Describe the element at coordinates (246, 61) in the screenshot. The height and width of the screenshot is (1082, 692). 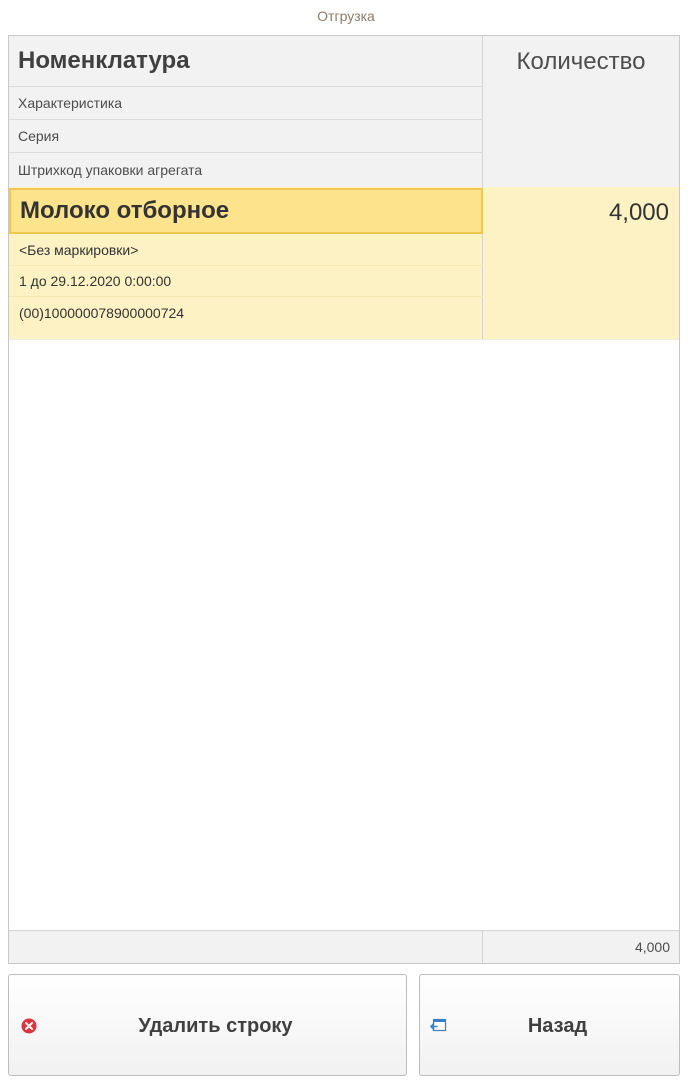
I see `header-name: Номенклатура` at that location.